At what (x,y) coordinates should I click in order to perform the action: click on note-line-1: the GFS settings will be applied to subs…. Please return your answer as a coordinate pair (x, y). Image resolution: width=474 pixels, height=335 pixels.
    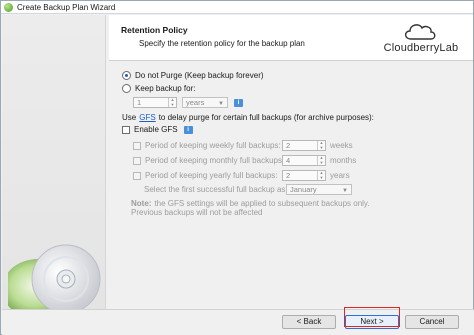
    Looking at the image, I should click on (262, 203).